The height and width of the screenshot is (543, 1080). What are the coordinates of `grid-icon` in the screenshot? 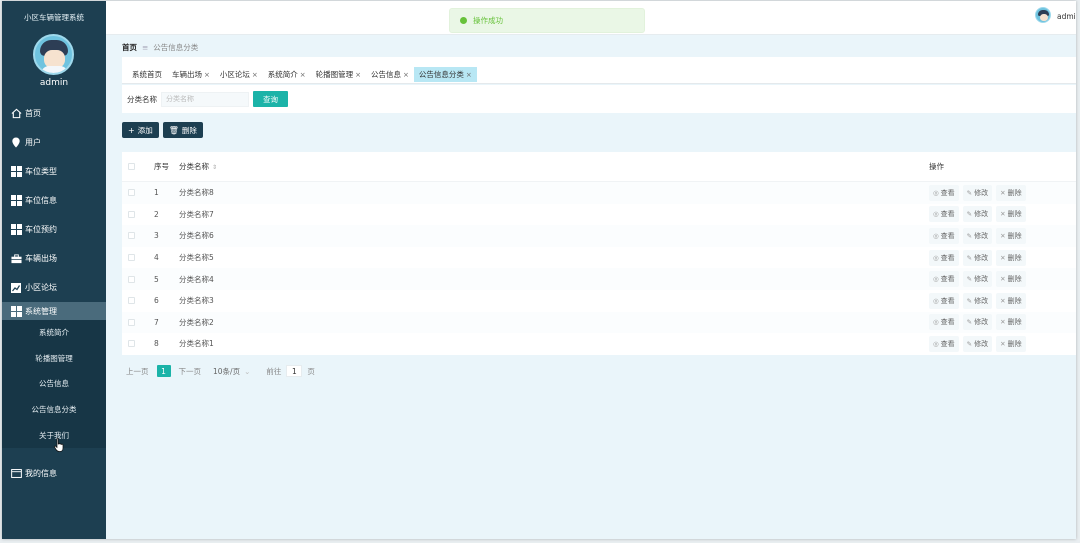 It's located at (16, 172).